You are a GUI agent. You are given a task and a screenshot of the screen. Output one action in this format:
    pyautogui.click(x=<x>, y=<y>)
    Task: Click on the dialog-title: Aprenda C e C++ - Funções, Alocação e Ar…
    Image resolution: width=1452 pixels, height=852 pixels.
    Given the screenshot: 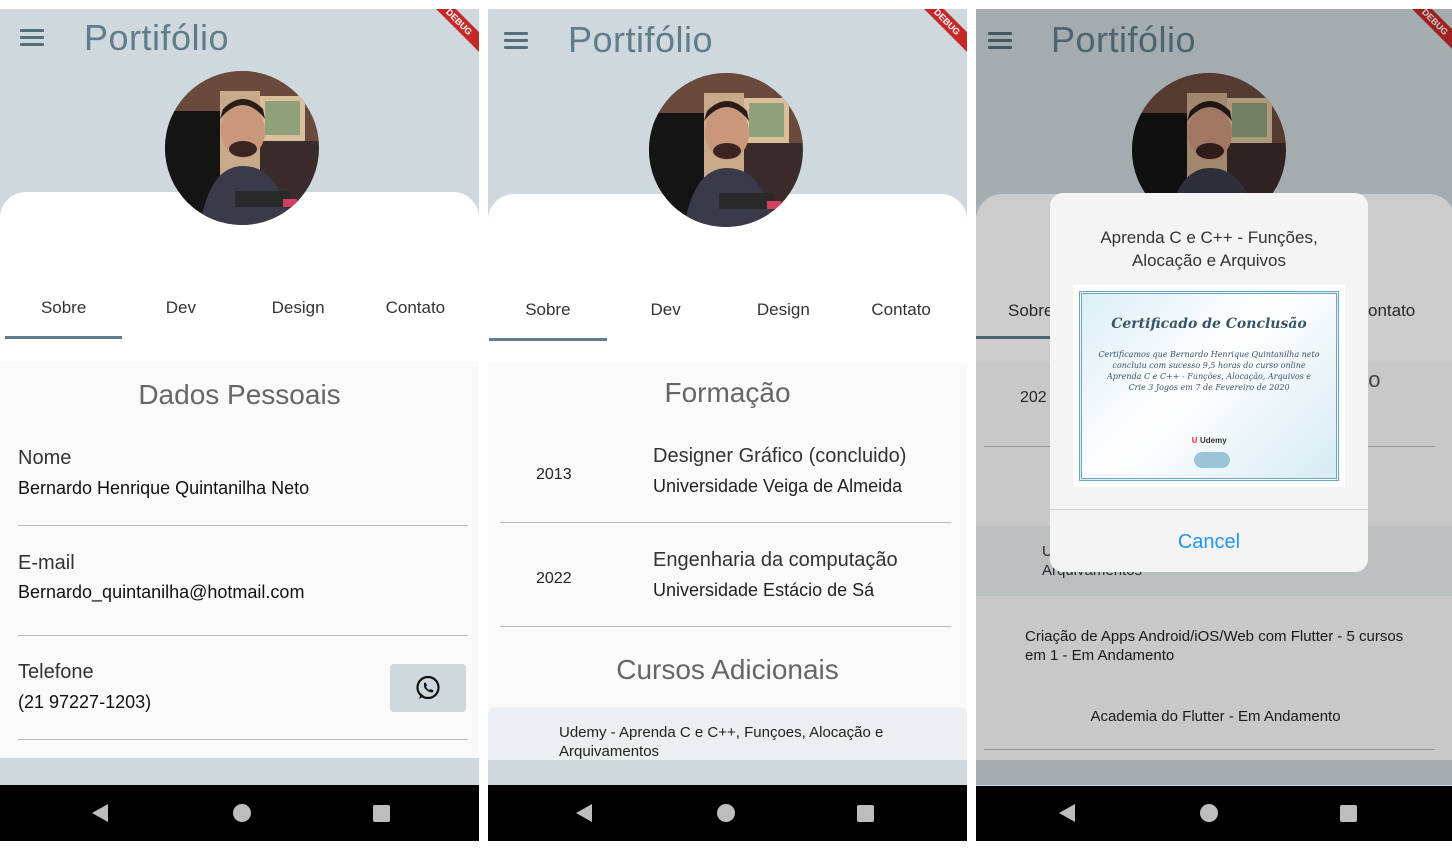 What is the action you would take?
    pyautogui.click(x=1209, y=249)
    